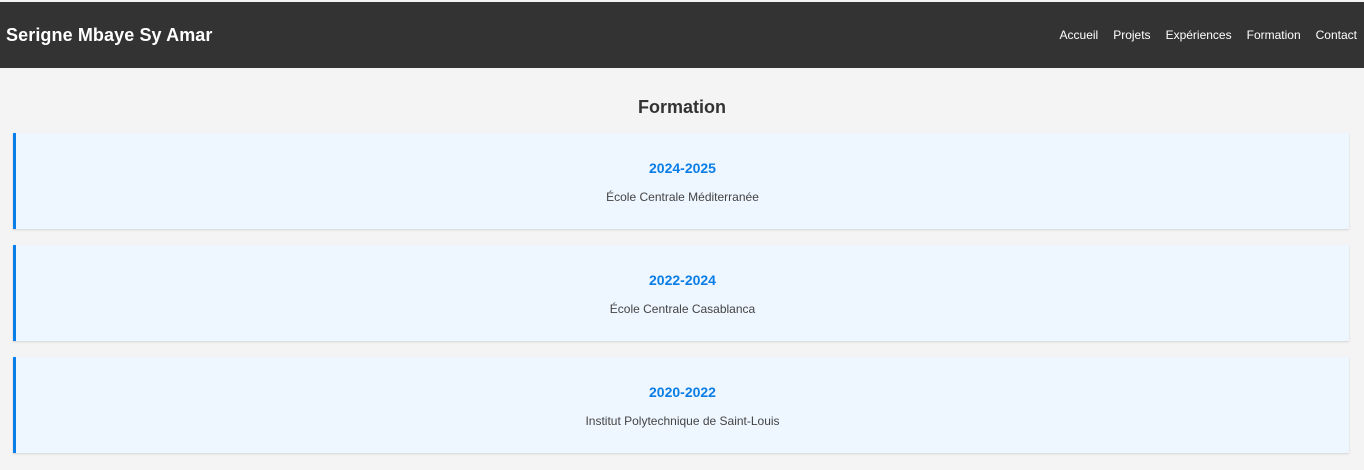 The image size is (1364, 470). I want to click on nav-link-experiences: Expériences, so click(1199, 35).